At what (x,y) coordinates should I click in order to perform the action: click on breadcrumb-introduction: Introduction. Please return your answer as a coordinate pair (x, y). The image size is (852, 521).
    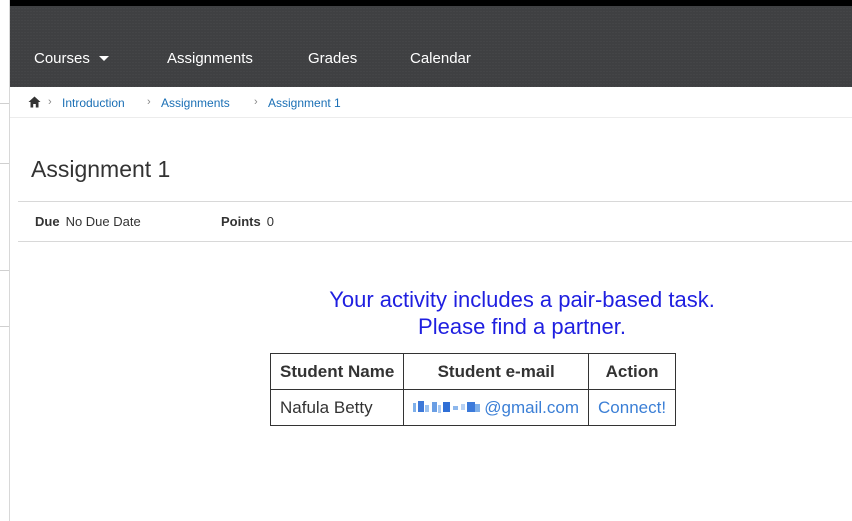
    Looking at the image, I should click on (93, 103).